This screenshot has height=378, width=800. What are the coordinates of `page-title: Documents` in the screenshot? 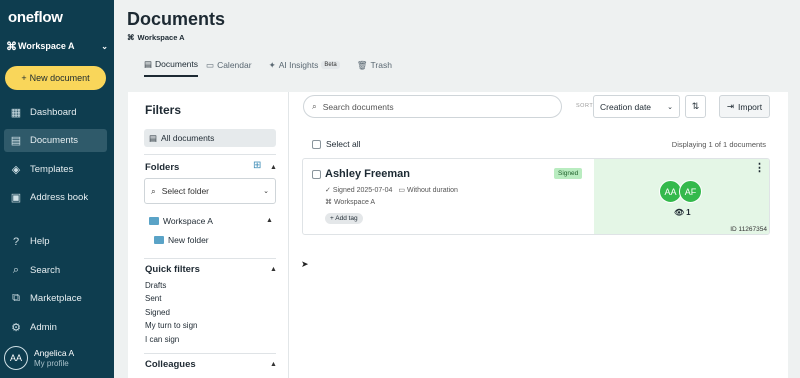 It's located at (176, 19).